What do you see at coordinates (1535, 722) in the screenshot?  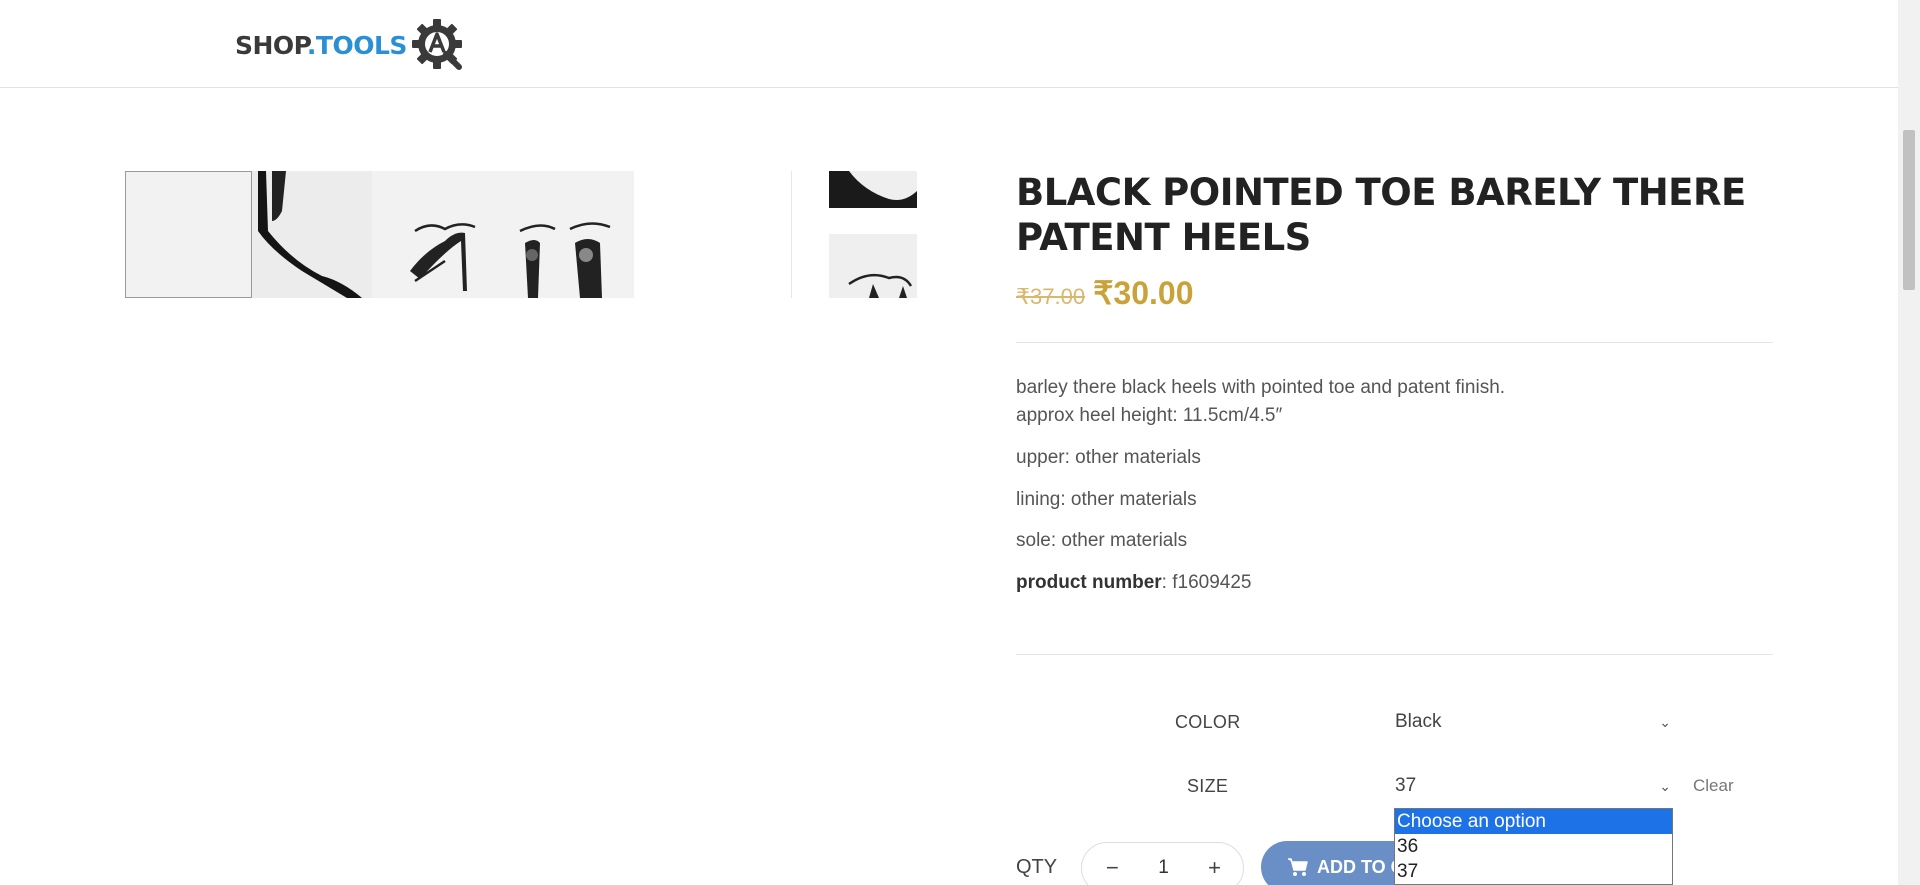 I see `color-select: Black ⌄` at bounding box center [1535, 722].